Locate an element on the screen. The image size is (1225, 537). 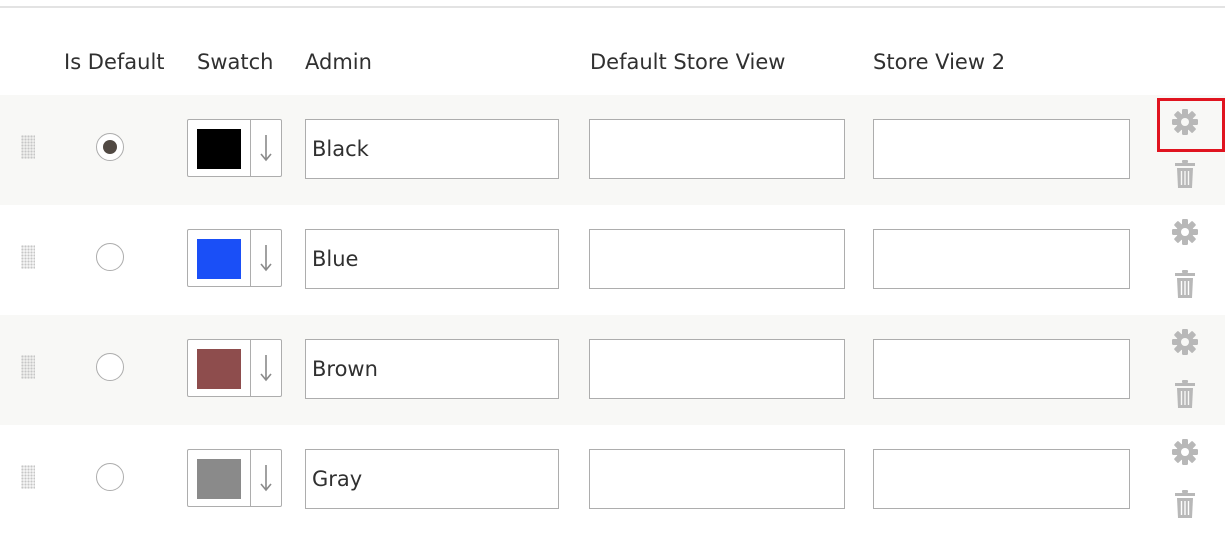
header-admin: Admin is located at coordinates (338, 62).